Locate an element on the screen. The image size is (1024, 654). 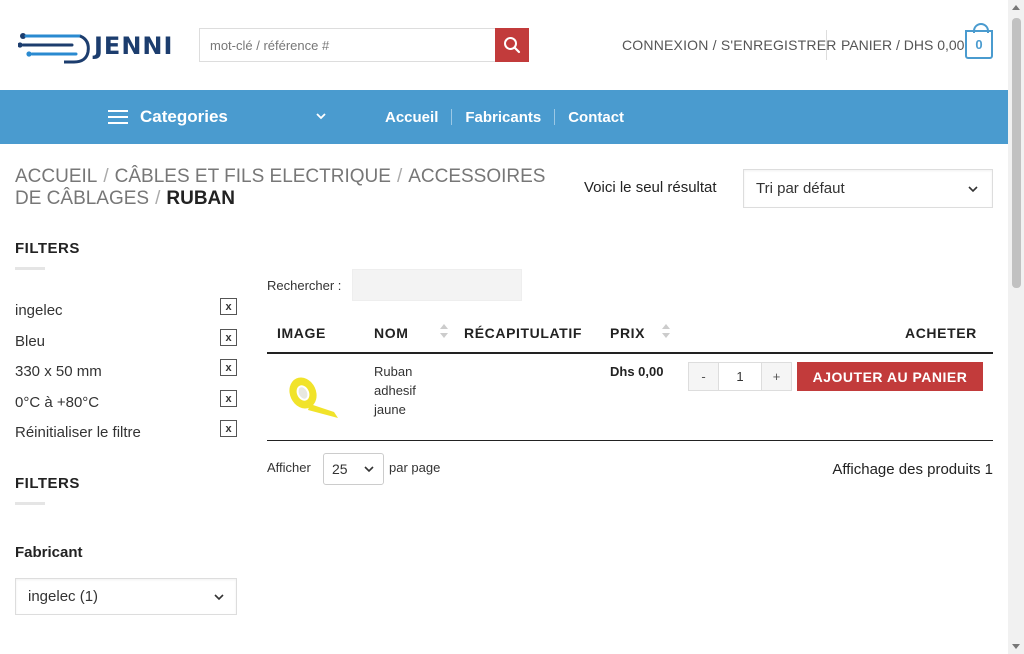
table-header-divider is located at coordinates (630, 353).